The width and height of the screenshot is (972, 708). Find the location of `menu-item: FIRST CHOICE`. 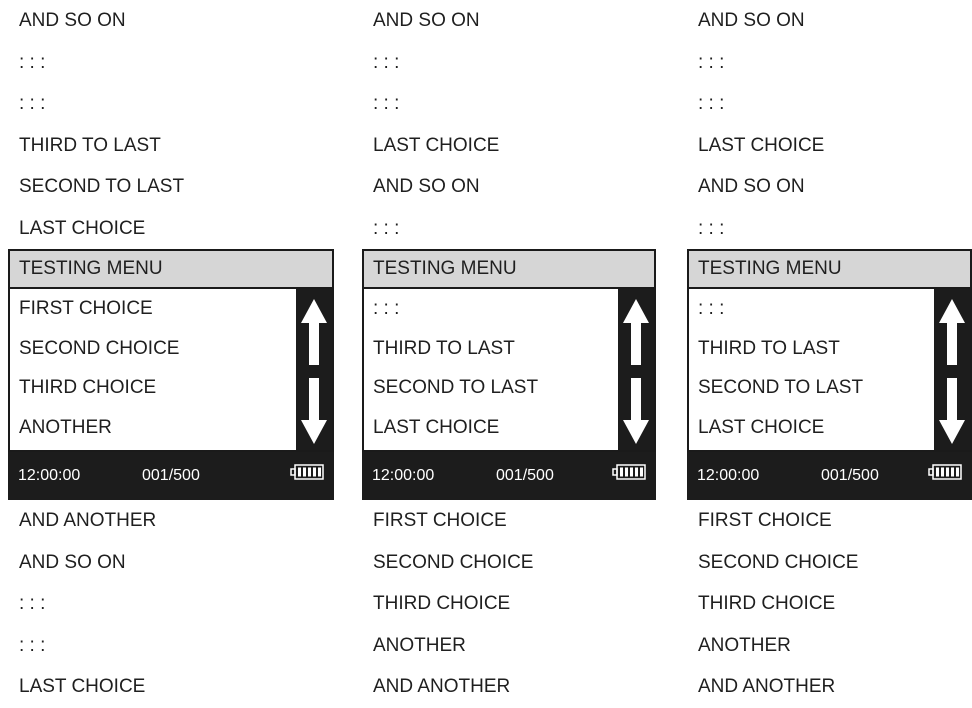

menu-item: FIRST CHOICE is located at coordinates (171, 309).